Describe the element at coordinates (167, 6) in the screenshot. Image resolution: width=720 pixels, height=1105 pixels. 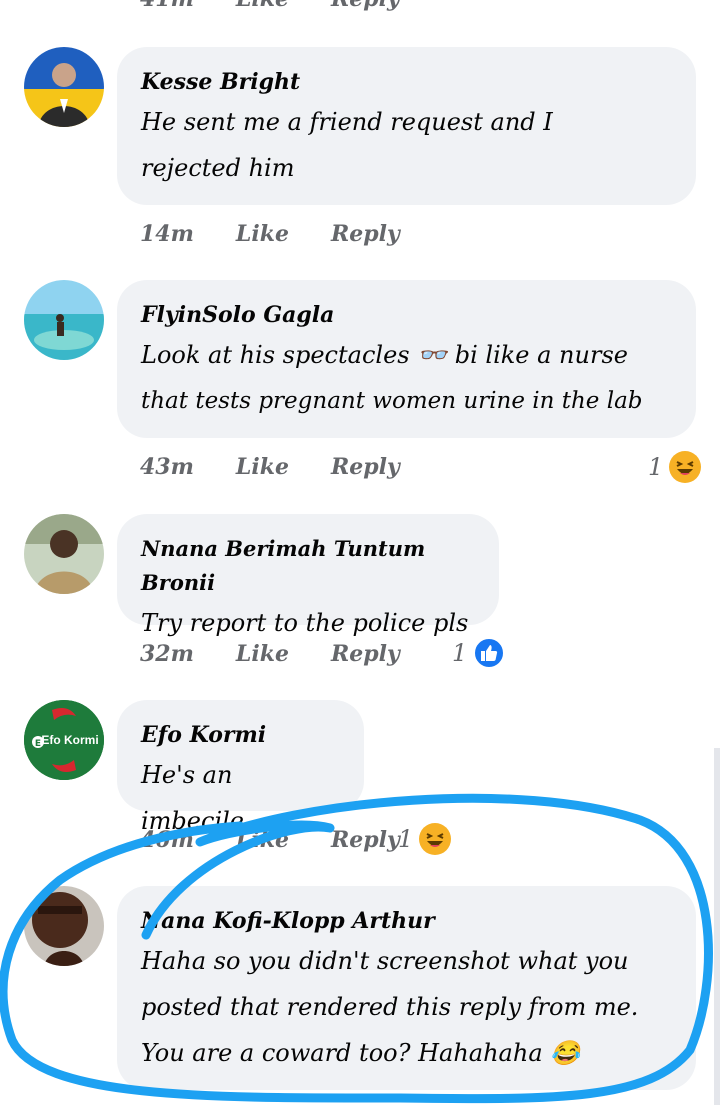
I see `comment-time: 41m` at that location.